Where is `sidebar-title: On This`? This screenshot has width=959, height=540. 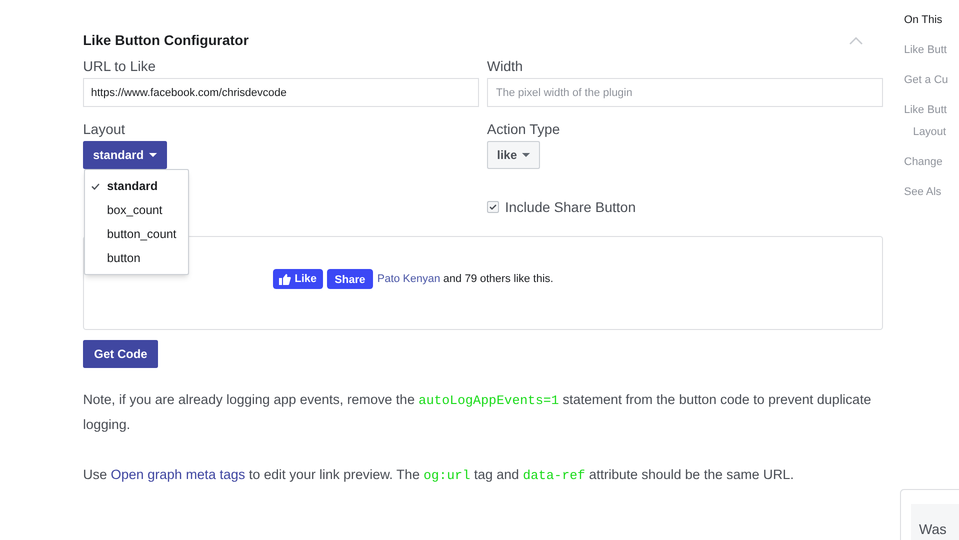 sidebar-title: On This is located at coordinates (924, 20).